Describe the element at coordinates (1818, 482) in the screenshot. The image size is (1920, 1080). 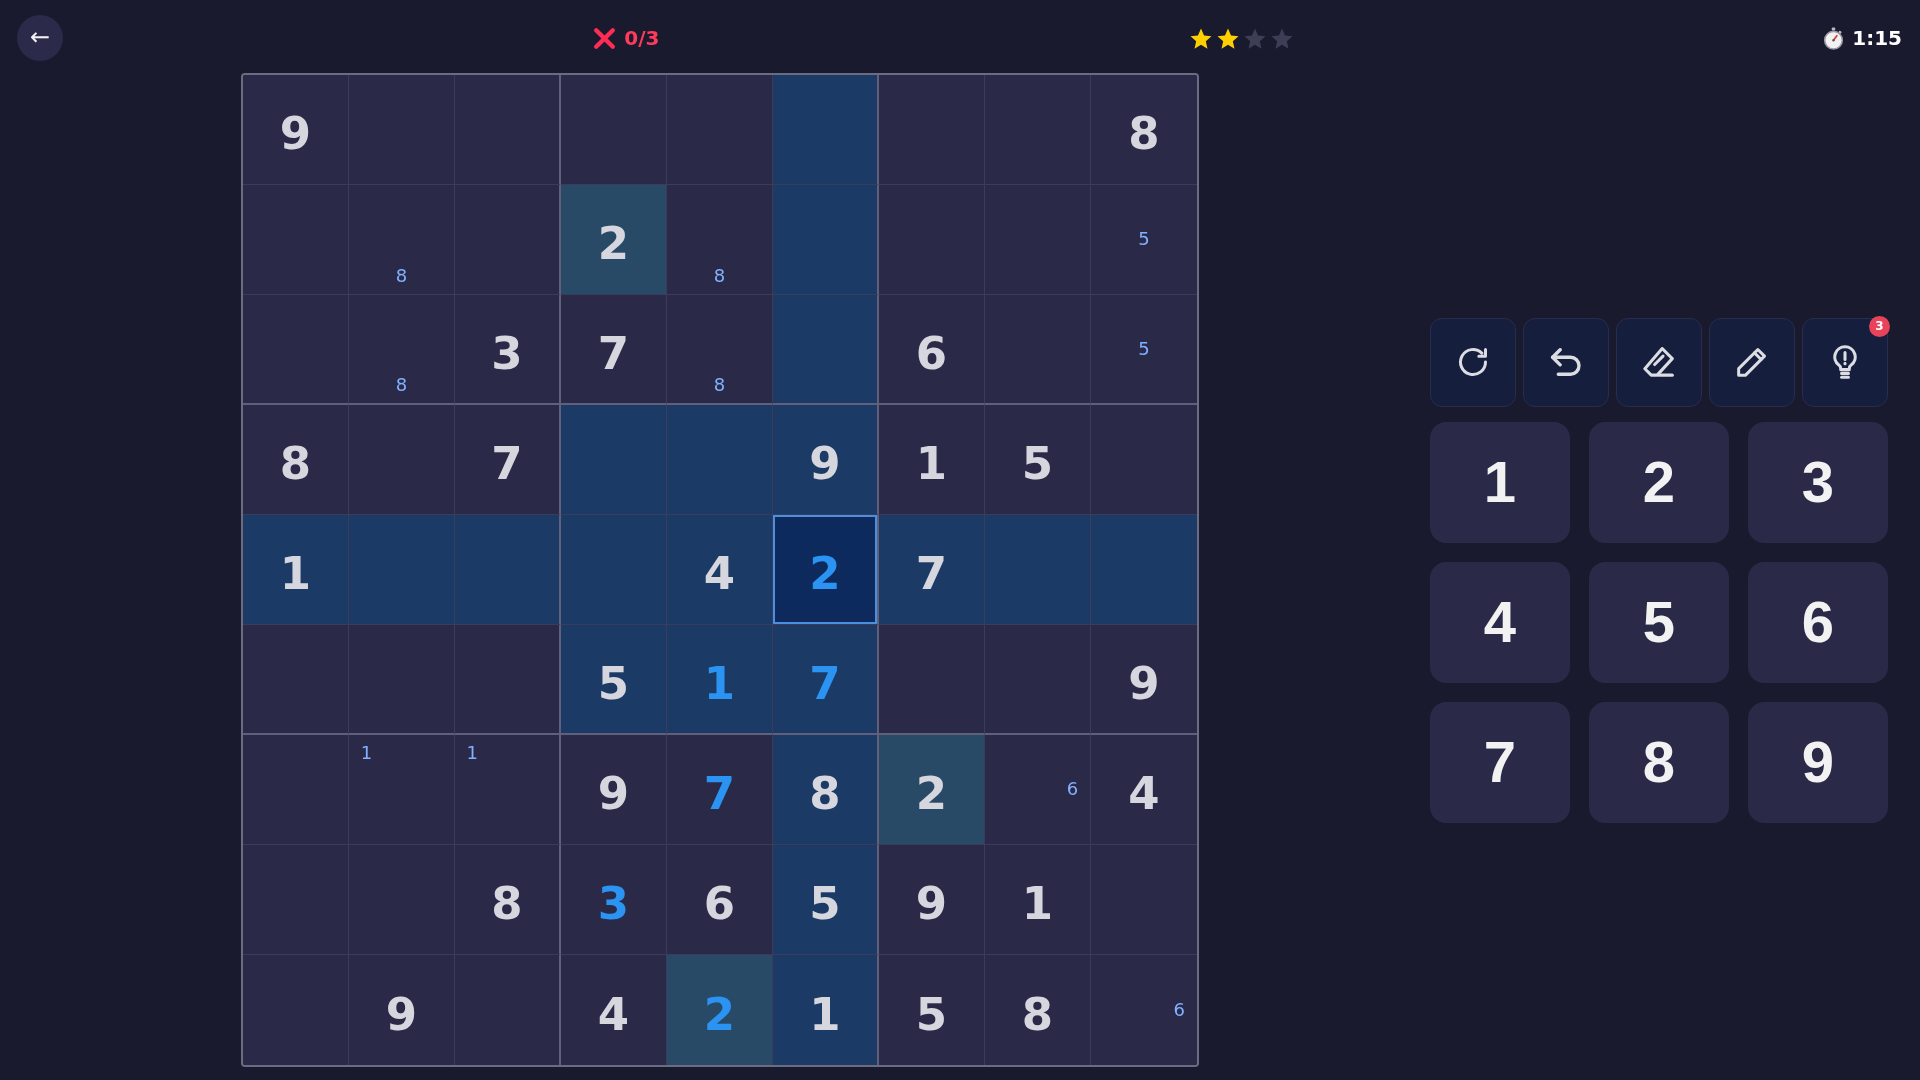
I see `number-key: 3` at that location.